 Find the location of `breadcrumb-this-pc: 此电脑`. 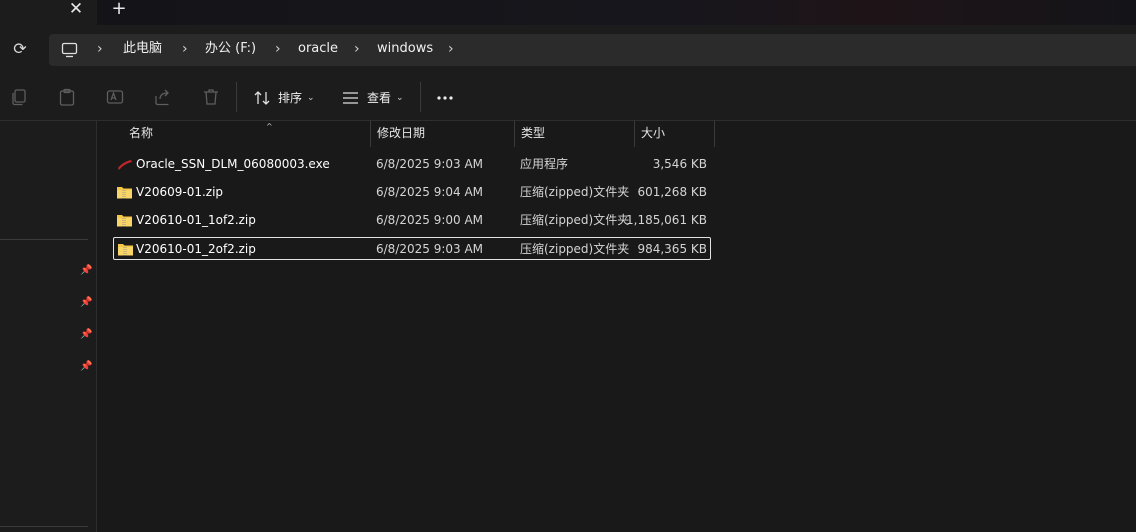

breadcrumb-this-pc: 此电脑 is located at coordinates (142, 50).